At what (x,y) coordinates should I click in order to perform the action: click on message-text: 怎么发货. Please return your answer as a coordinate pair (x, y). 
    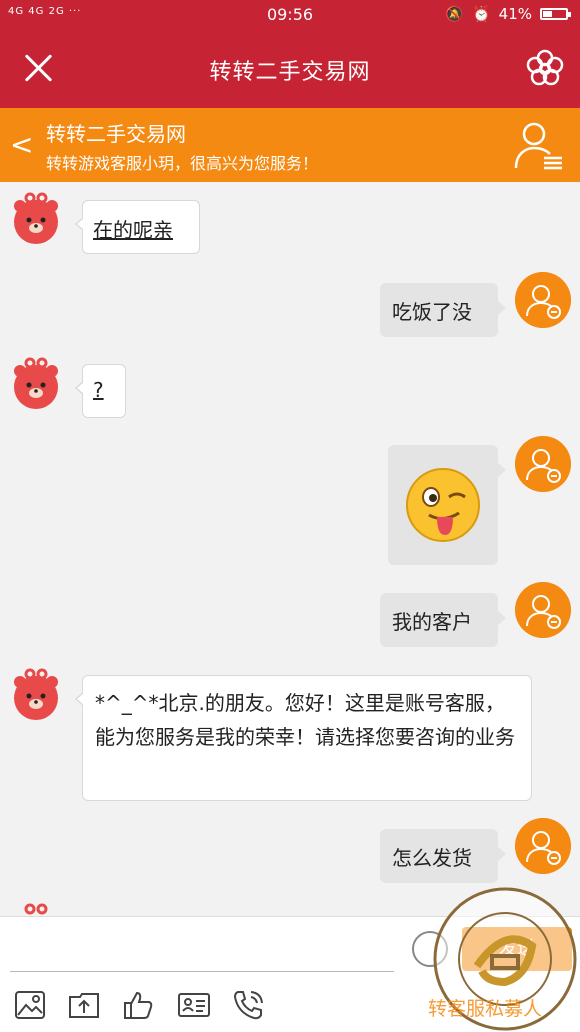
    Looking at the image, I should click on (432, 858).